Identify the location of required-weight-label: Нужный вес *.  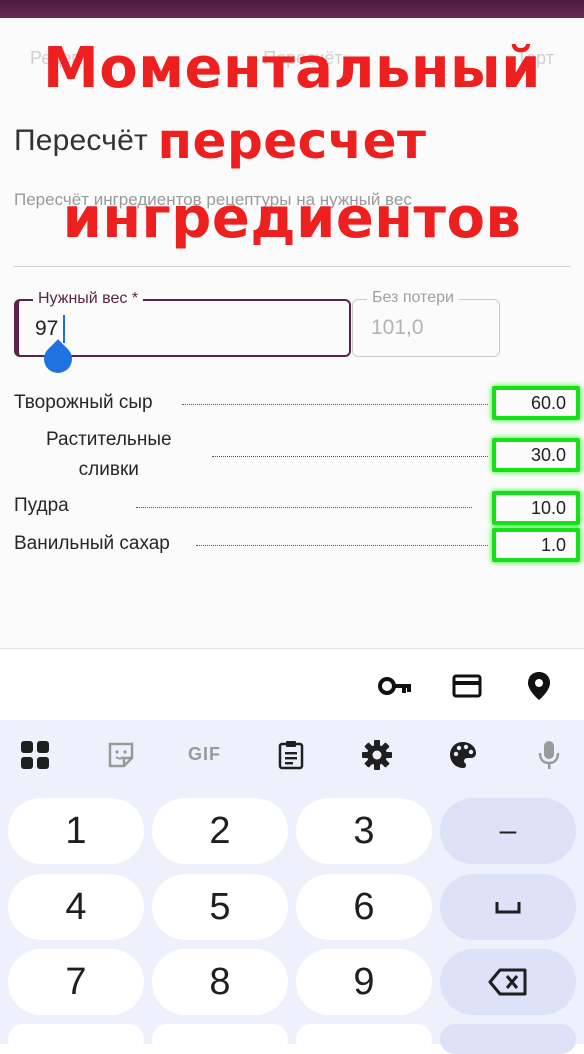
(88, 299).